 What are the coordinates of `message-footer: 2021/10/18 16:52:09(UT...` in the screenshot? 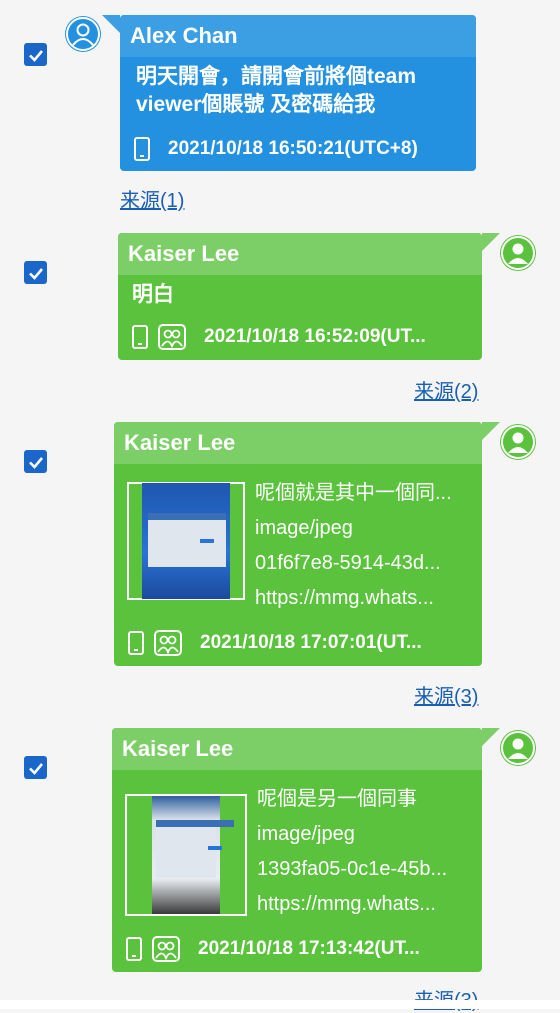 It's located at (302, 337).